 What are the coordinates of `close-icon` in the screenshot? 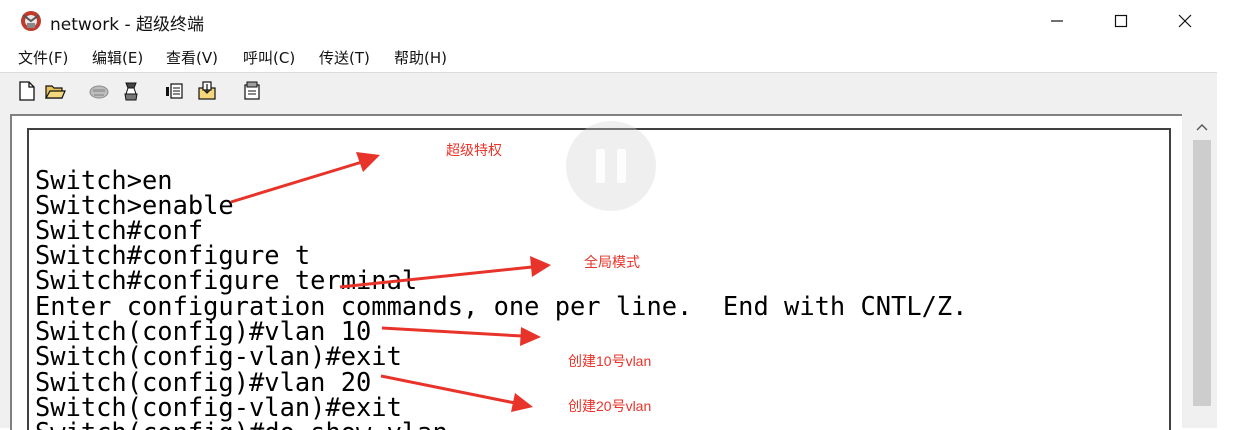 It's located at (1185, 21).